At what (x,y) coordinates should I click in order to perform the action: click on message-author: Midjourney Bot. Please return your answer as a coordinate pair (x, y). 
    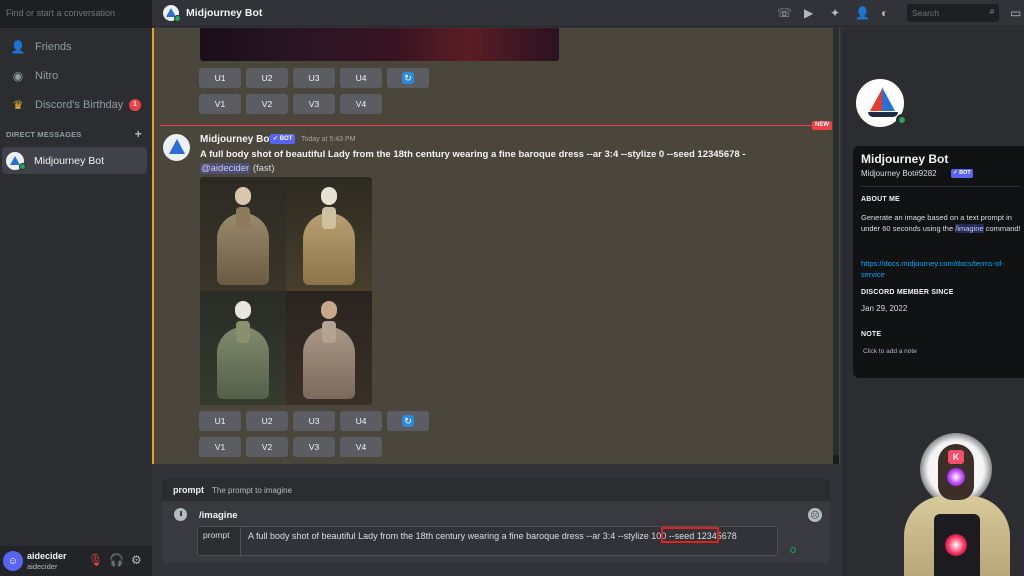
    Looking at the image, I should click on (236, 139).